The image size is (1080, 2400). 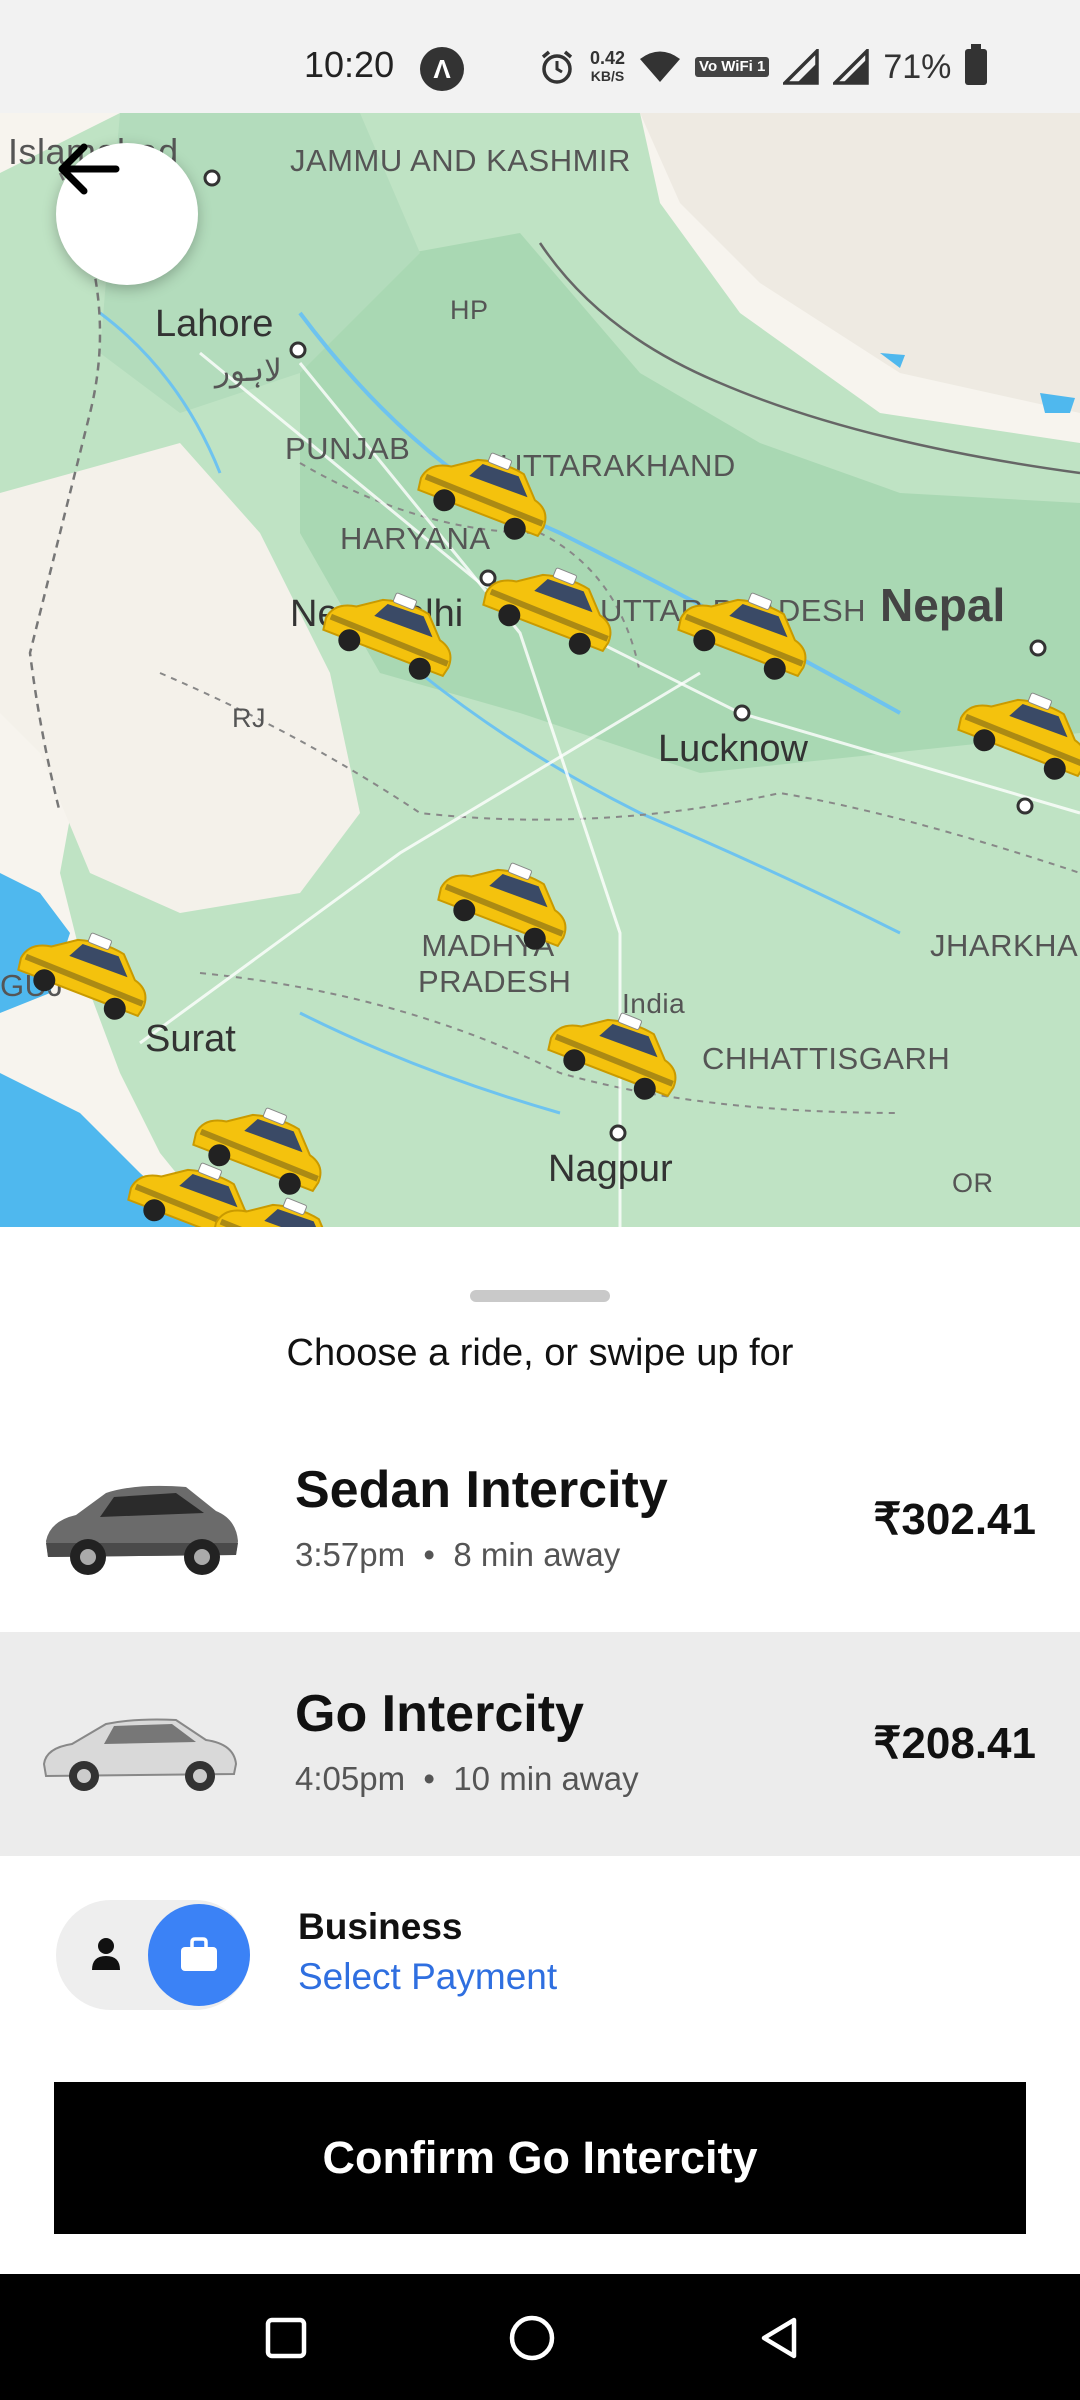 I want to click on ride-eta: 10 min away, so click(x=546, y=1778).